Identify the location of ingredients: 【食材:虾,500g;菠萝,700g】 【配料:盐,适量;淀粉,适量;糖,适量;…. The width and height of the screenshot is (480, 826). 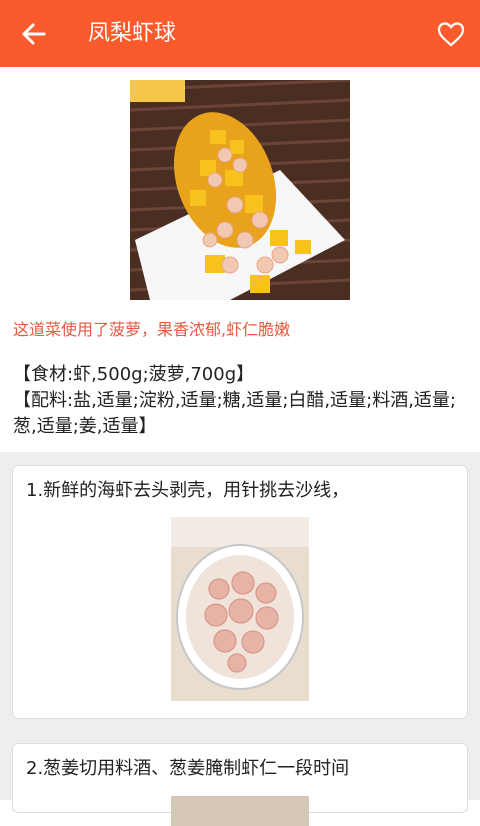
(240, 401).